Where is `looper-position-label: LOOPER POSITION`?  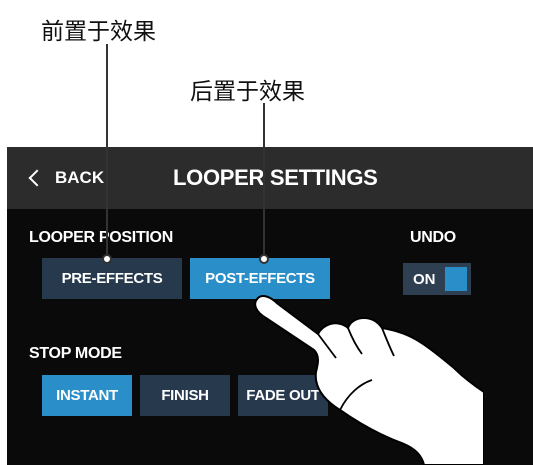 looper-position-label: LOOPER POSITION is located at coordinates (101, 237).